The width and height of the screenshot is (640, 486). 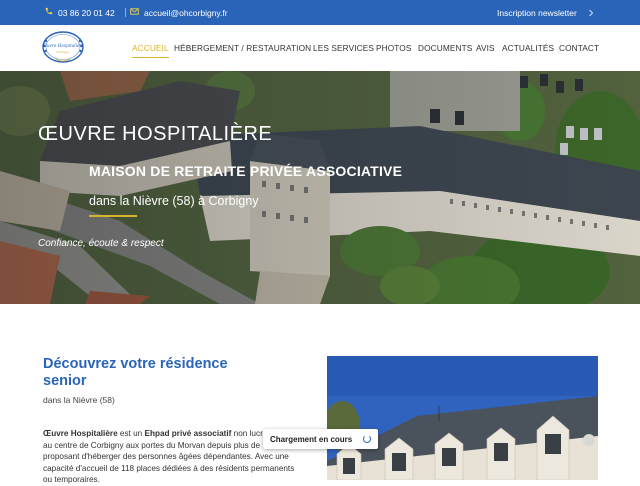 What do you see at coordinates (113, 216) in the screenshot?
I see `hero-divider` at bounding box center [113, 216].